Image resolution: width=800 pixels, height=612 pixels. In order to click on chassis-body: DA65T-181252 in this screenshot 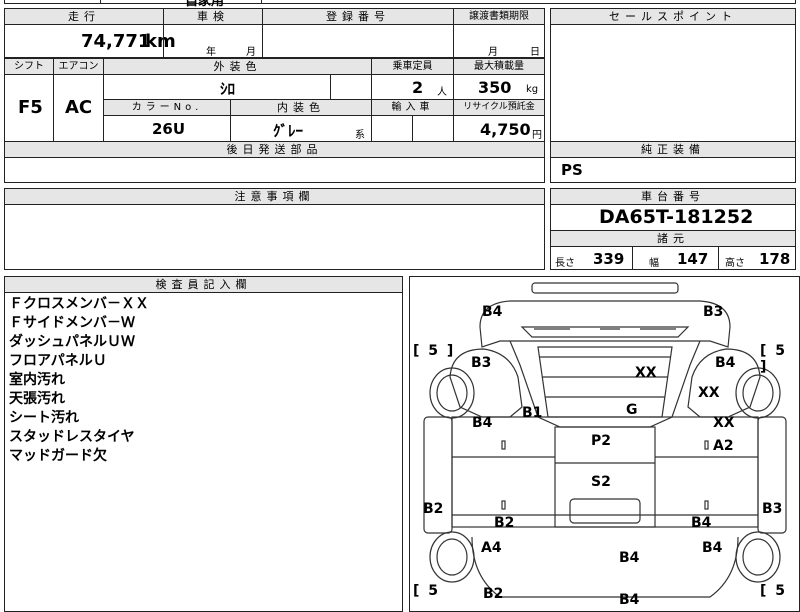, I will do `click(673, 217)`.